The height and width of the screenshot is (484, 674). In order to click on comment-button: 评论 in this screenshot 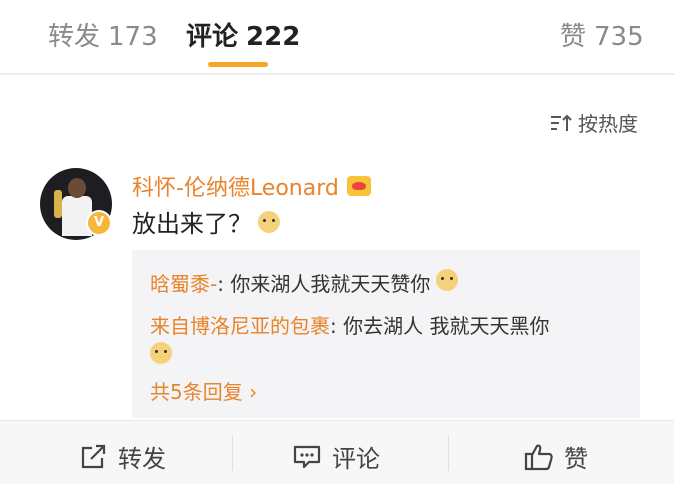, I will do `click(336, 456)`.